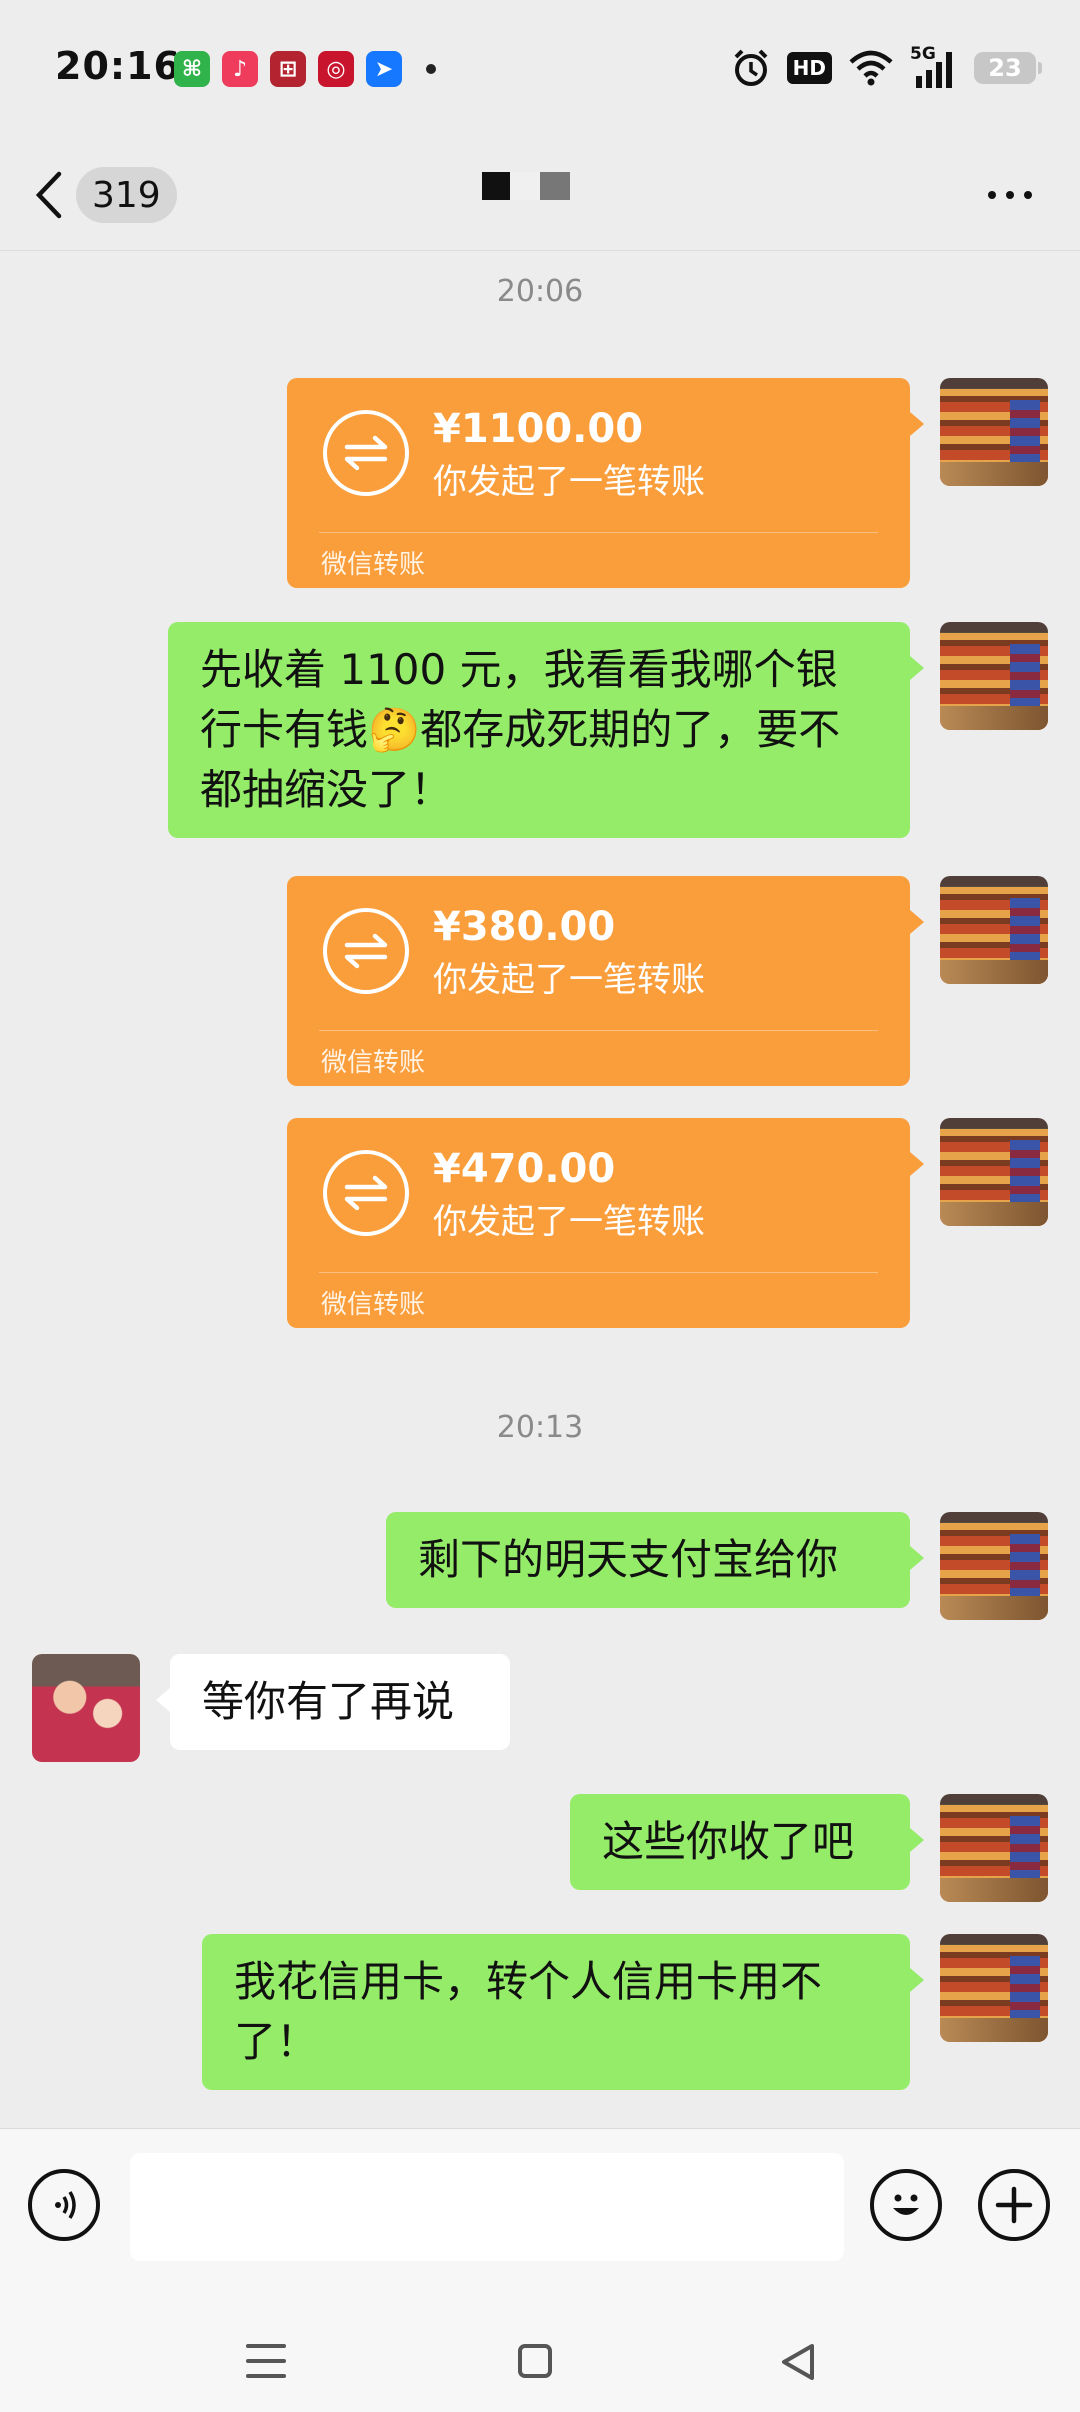  I want to click on back-button: 319, so click(109, 195).